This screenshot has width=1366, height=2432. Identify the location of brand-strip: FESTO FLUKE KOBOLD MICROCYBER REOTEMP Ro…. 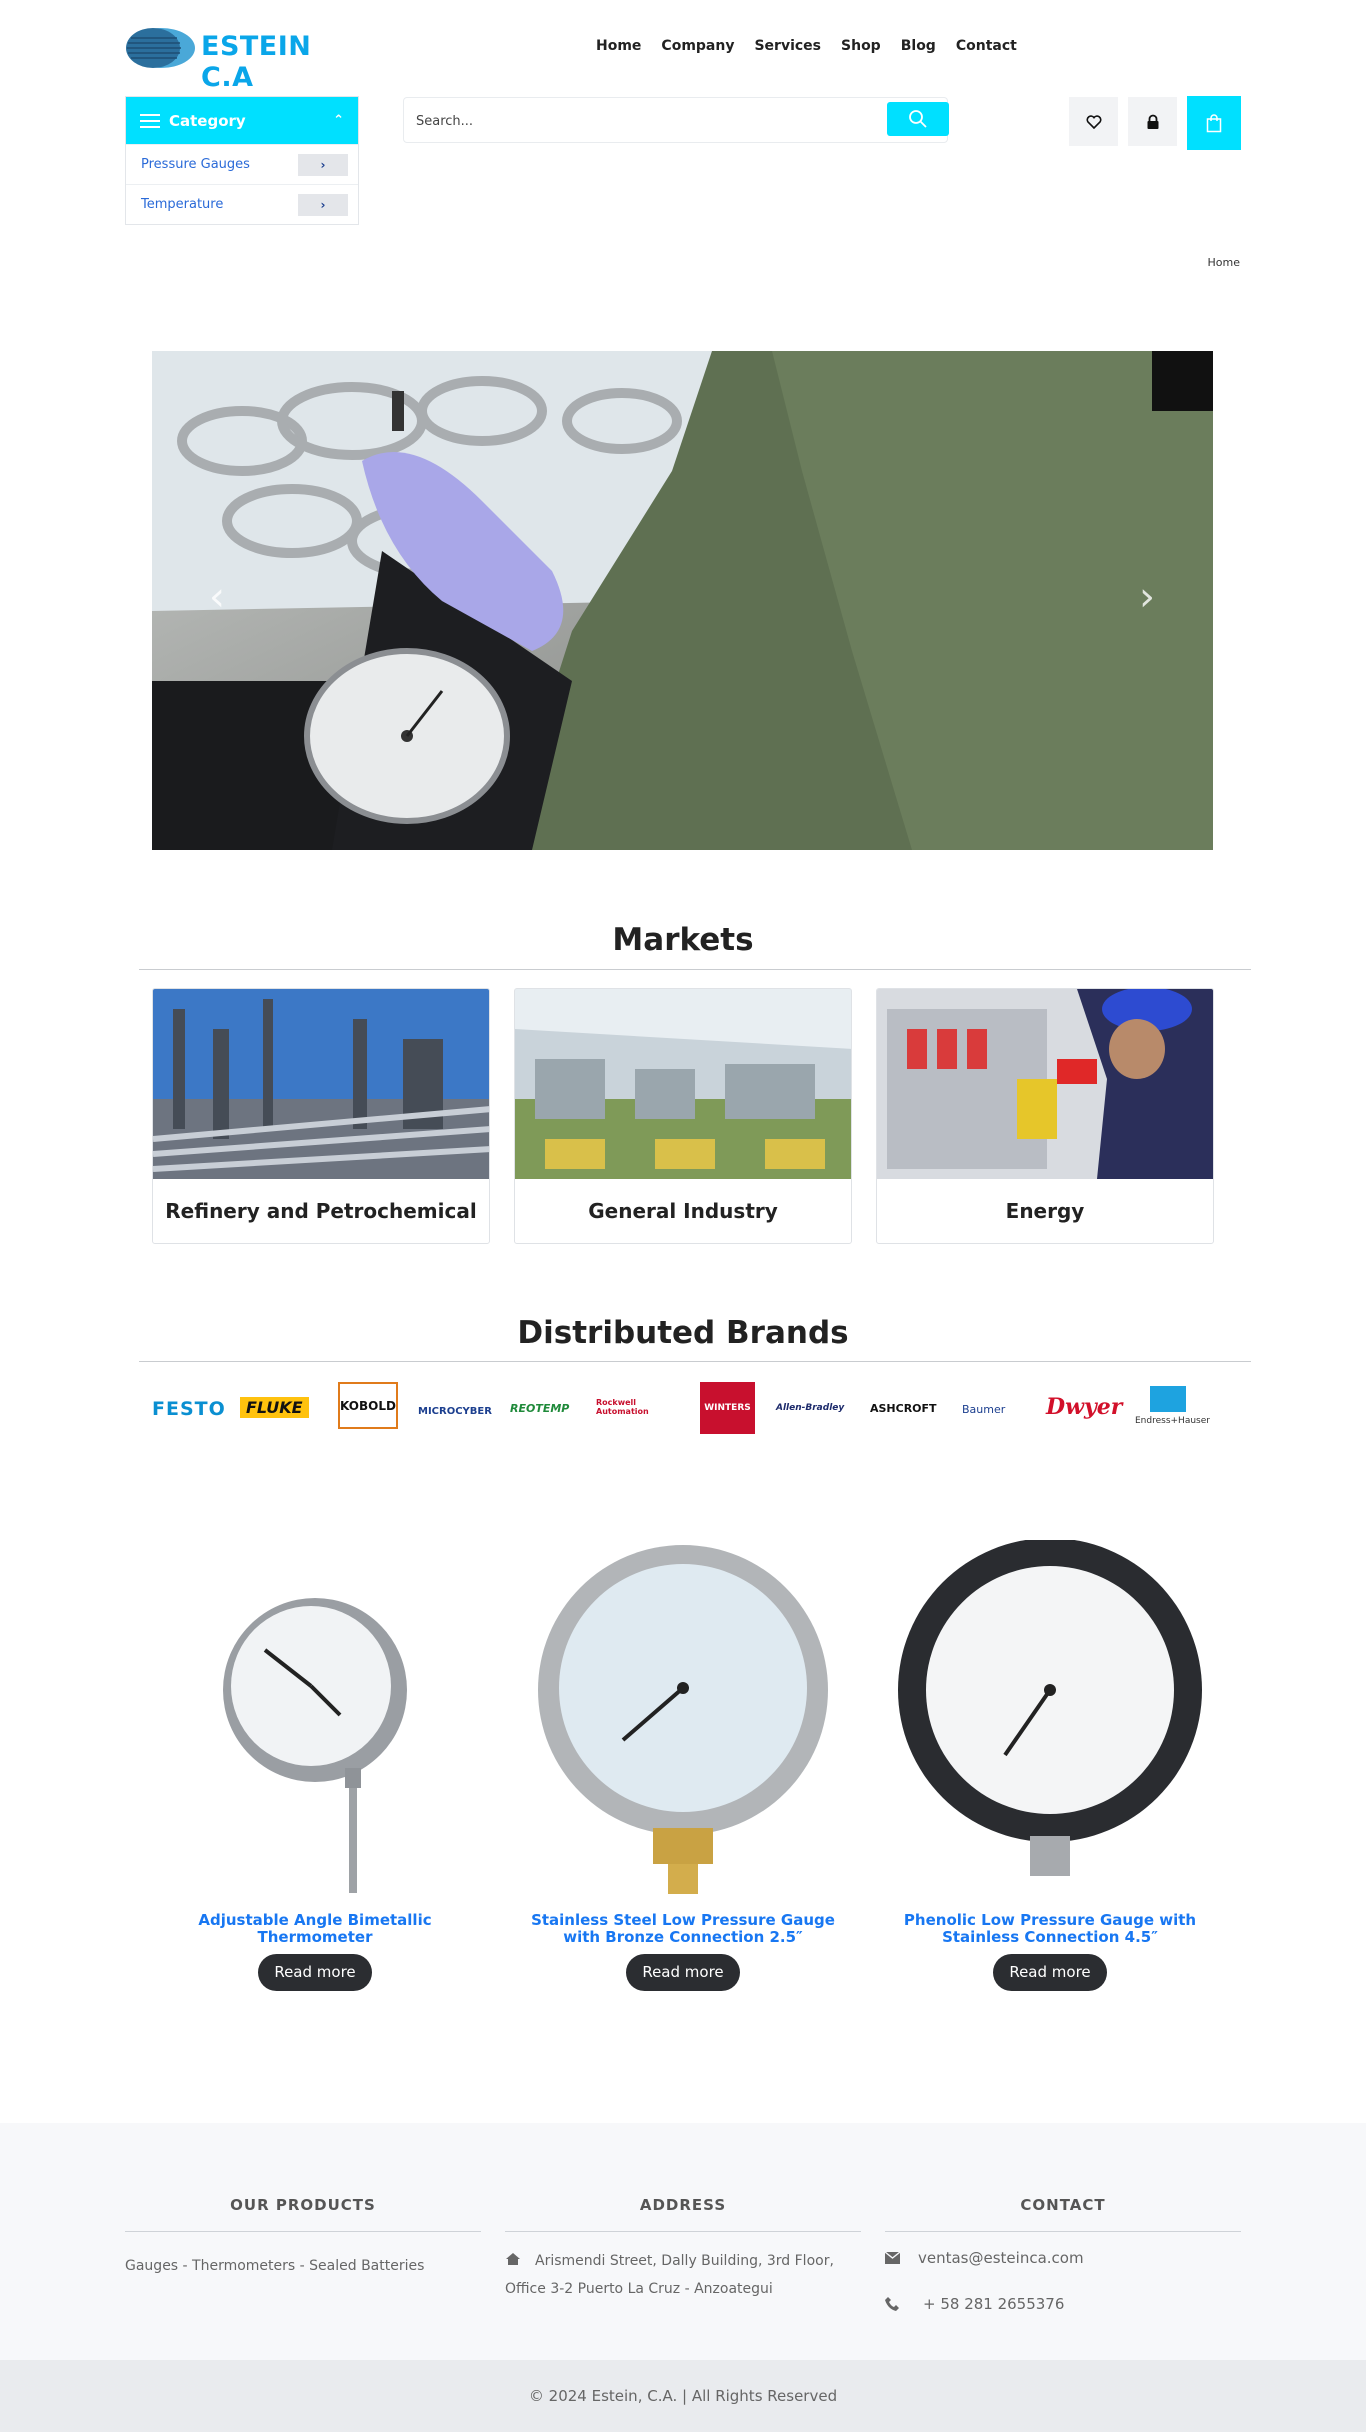
(685, 1410).